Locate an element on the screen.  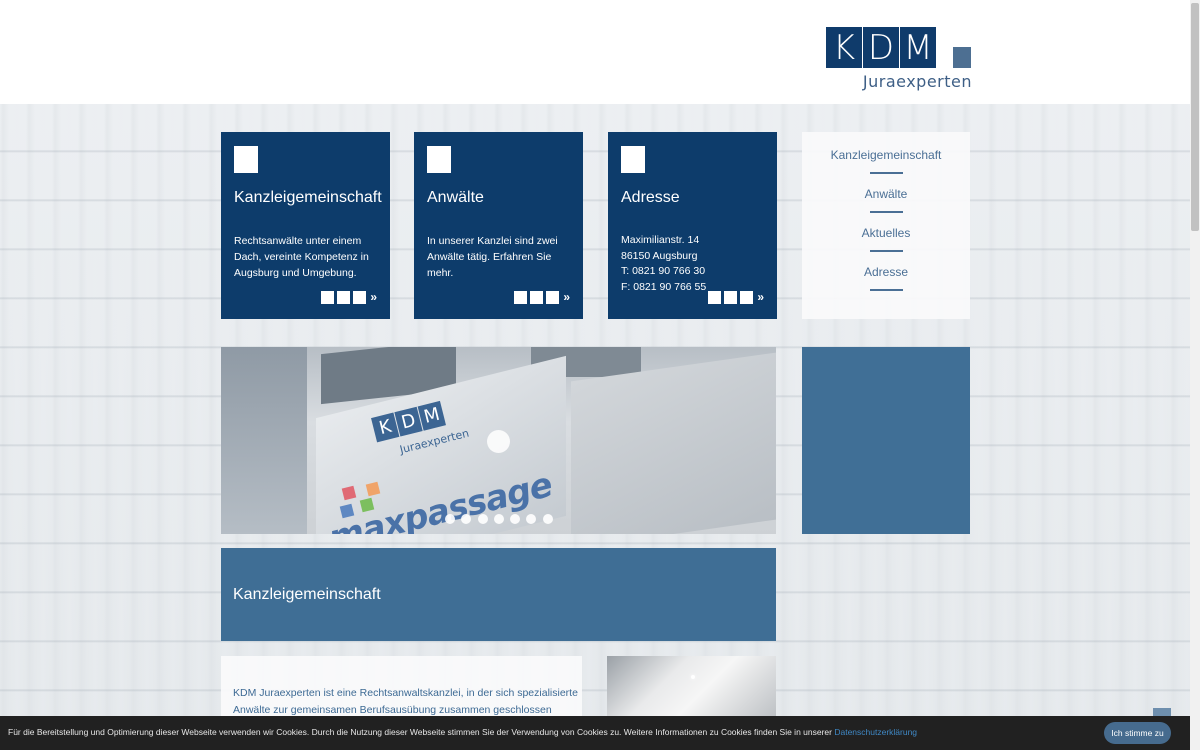
nav-item-kanzleigemeinschaft: Kanzleigemeinschaft is located at coordinates (886, 155).